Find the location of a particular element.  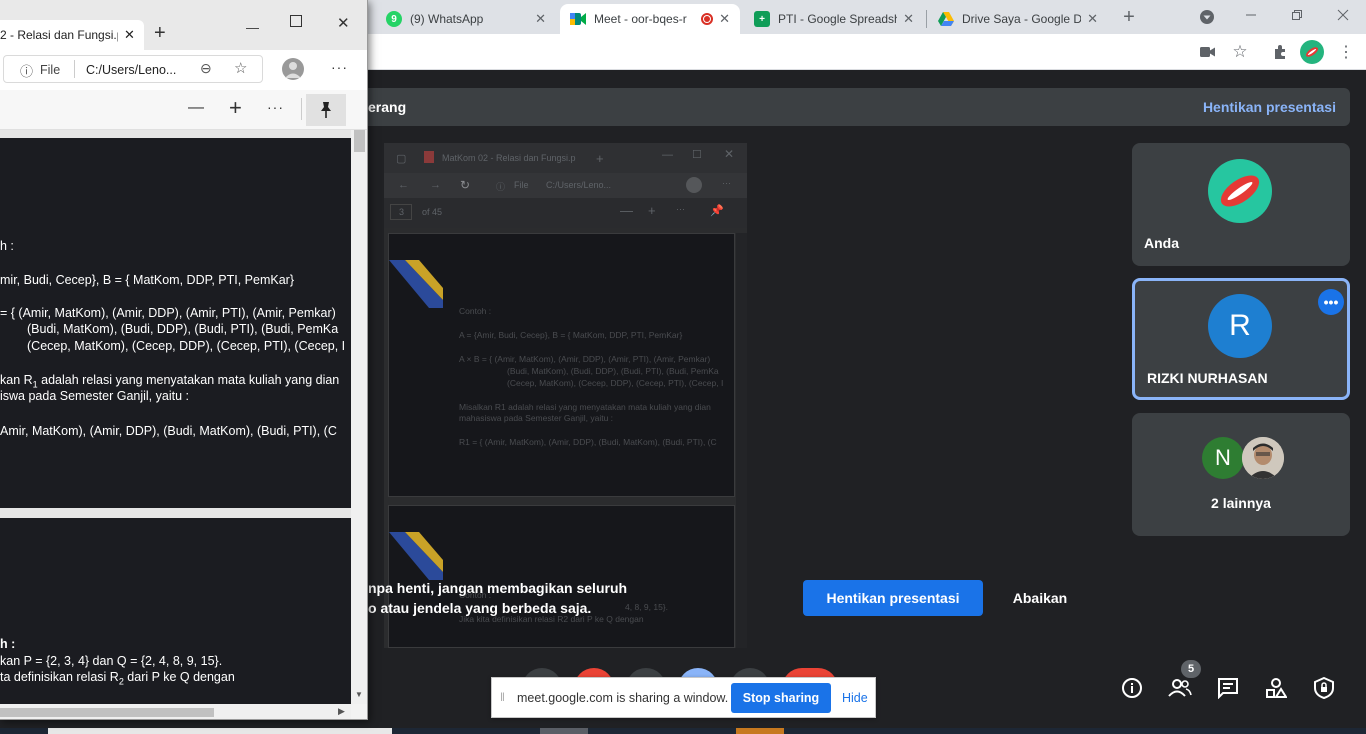

tab-title: PTI - Google Spreadsh is located at coordinates (838, 19).